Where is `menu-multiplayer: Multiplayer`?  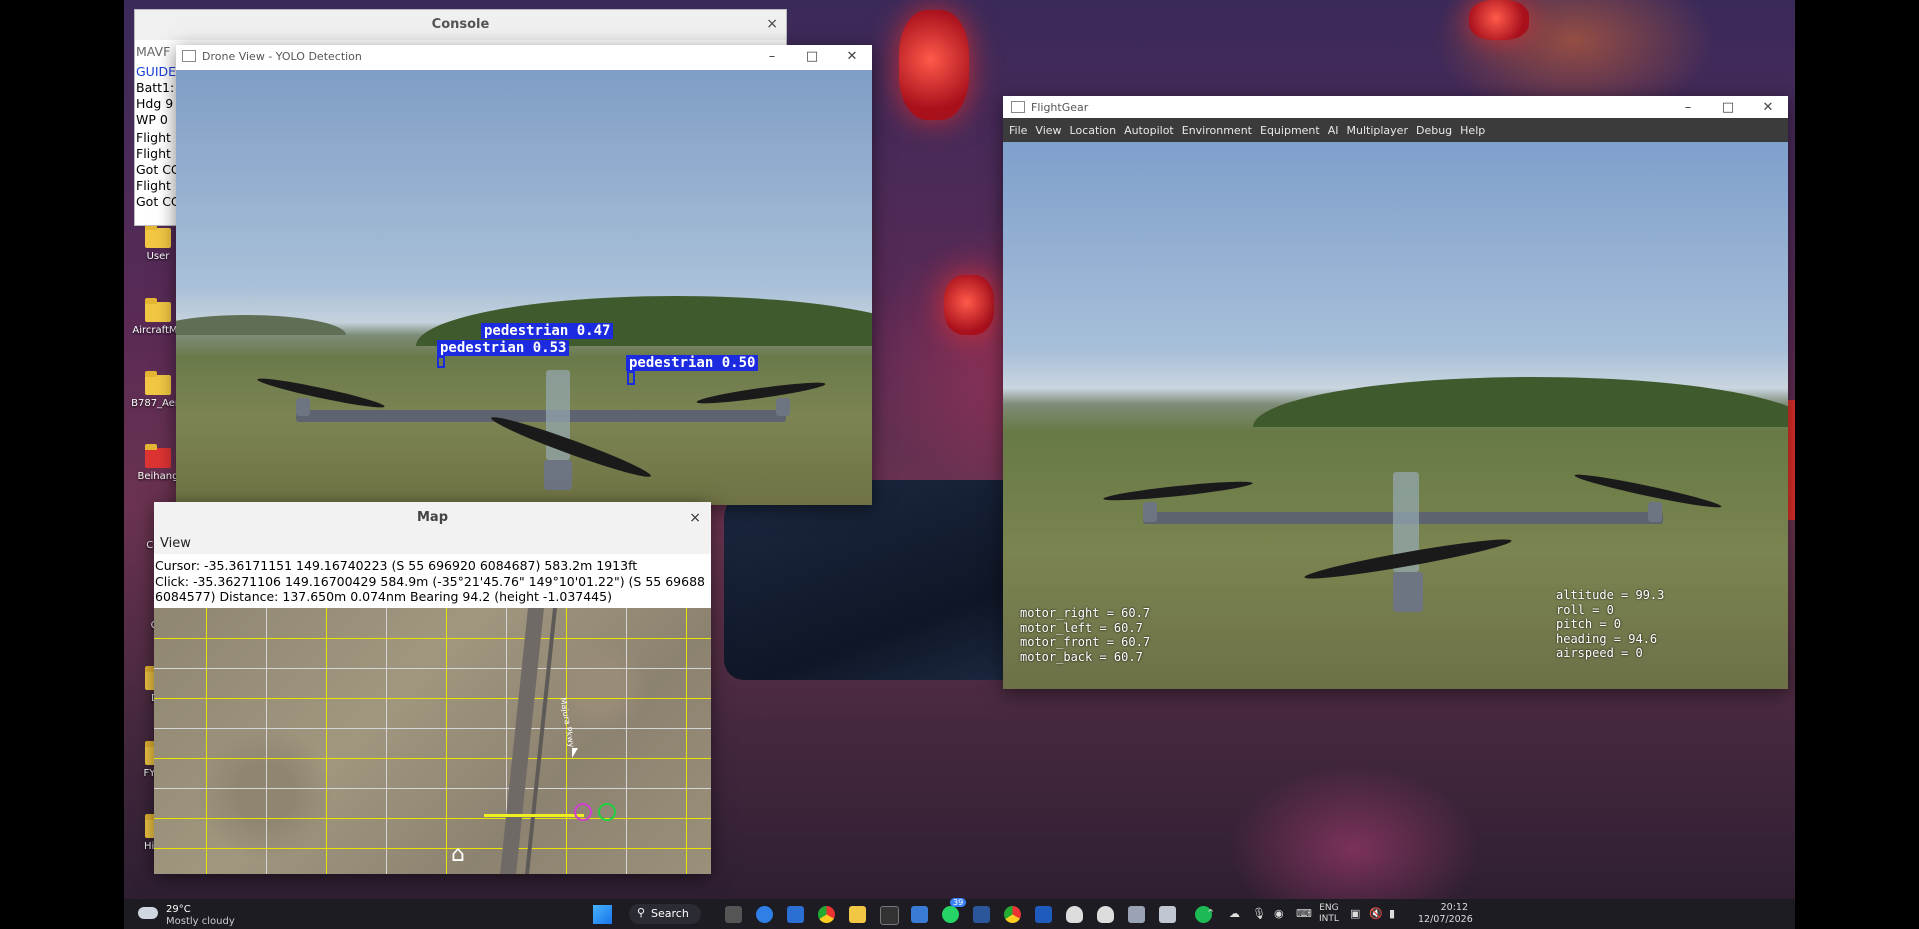 menu-multiplayer: Multiplayer is located at coordinates (1377, 130).